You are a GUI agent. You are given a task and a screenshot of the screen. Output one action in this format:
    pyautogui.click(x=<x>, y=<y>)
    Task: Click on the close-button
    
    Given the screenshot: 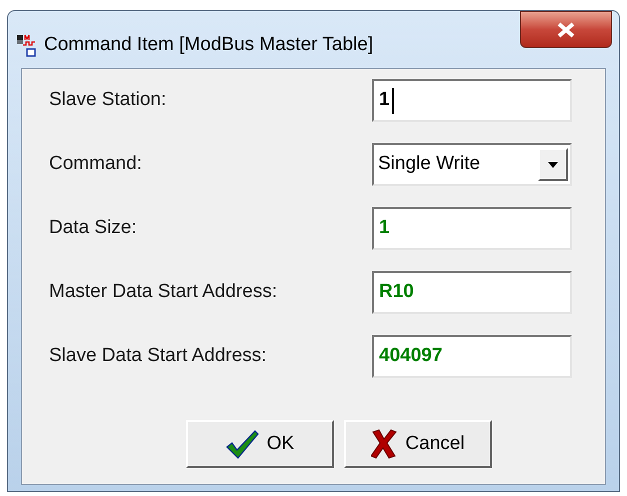 What is the action you would take?
    pyautogui.click(x=566, y=29)
    